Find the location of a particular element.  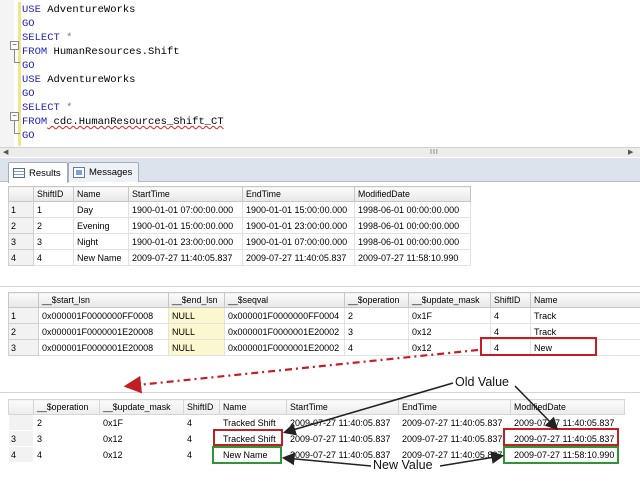

new-value-arrow-right is located at coordinates (472, 459).